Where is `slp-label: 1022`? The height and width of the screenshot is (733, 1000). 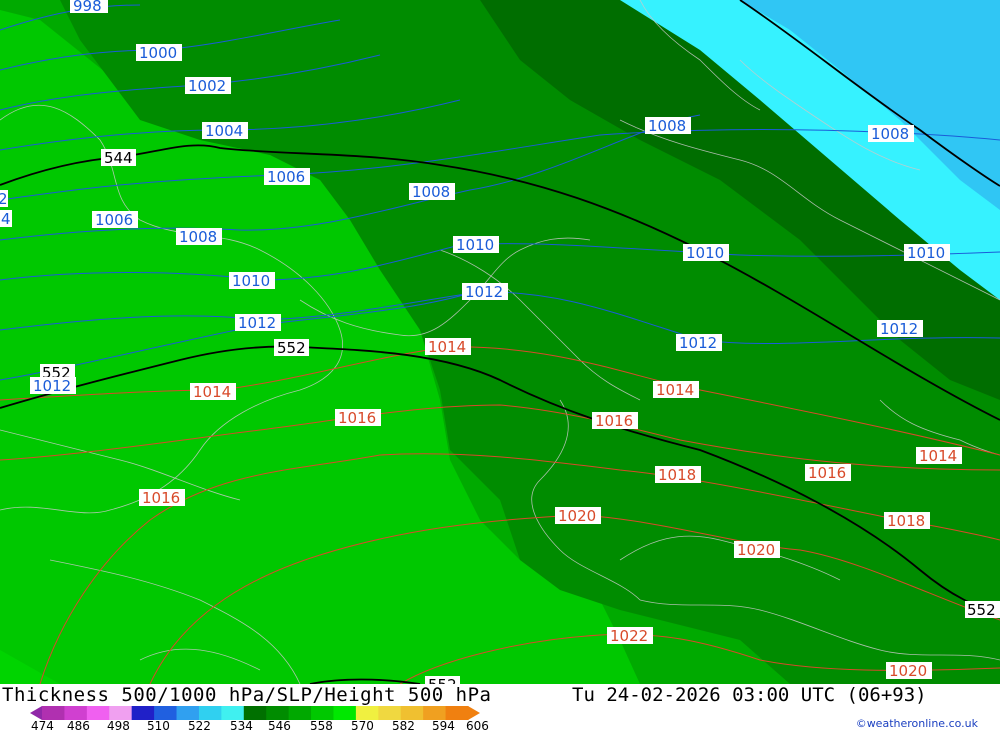
slp-label: 1022 is located at coordinates (630, 636).